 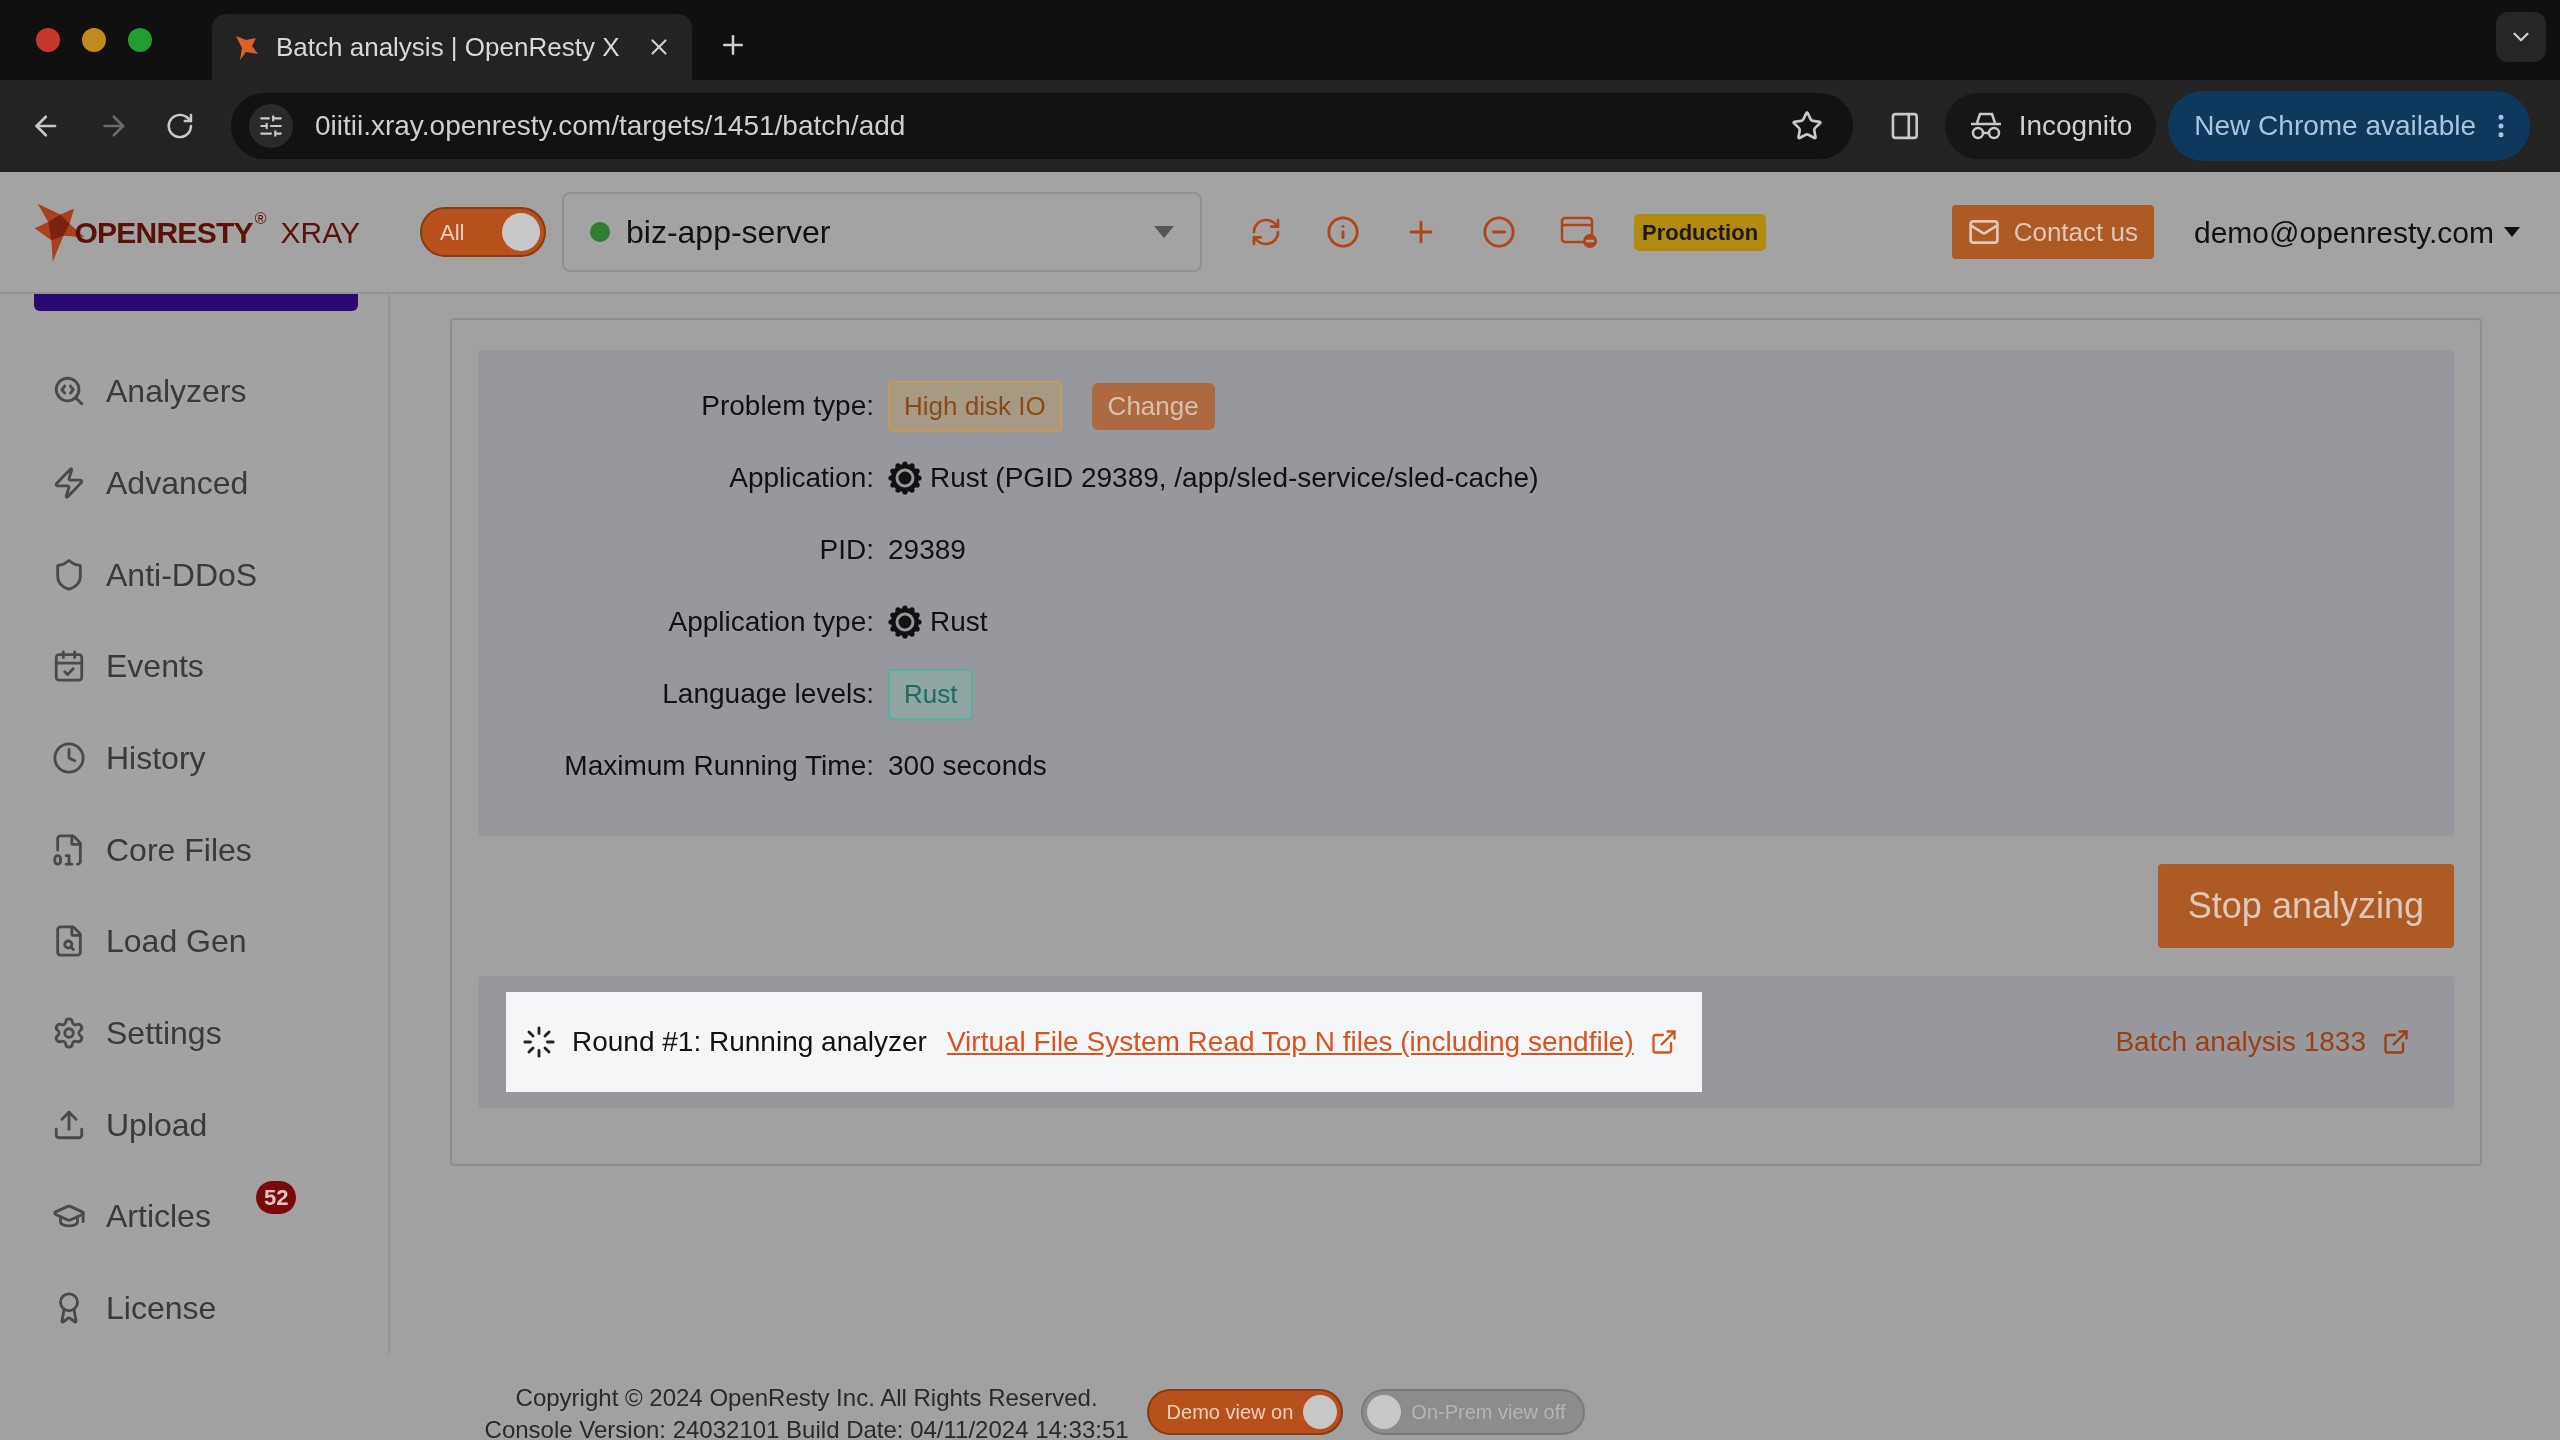 I want to click on sidebar-item: Analyzers, so click(x=184, y=391).